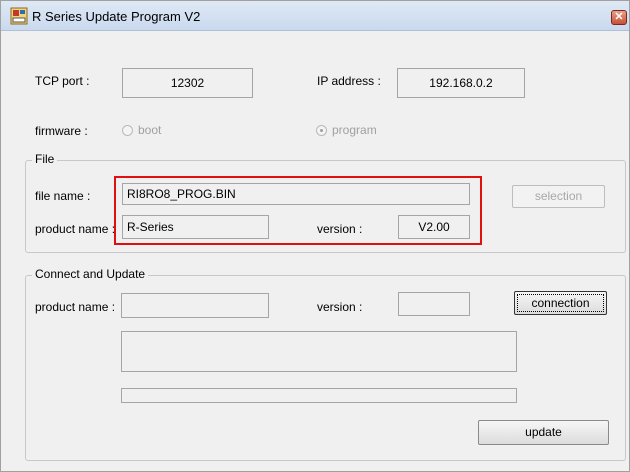 This screenshot has width=630, height=472. Describe the element at coordinates (187, 83) in the screenshot. I see `tcp-port-field: 12302` at that location.